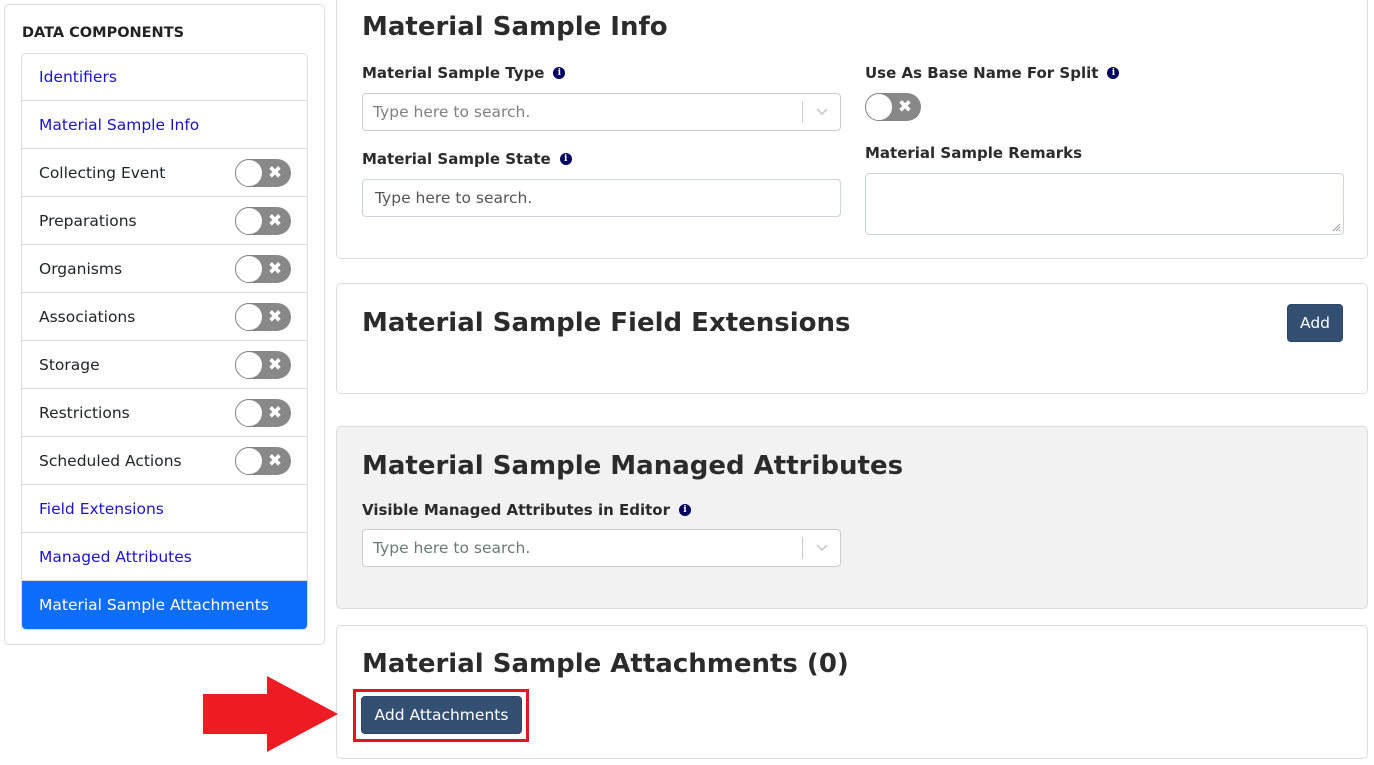  Describe the element at coordinates (110, 460) in the screenshot. I see `sidebar-item-label: Scheduled Actions` at that location.